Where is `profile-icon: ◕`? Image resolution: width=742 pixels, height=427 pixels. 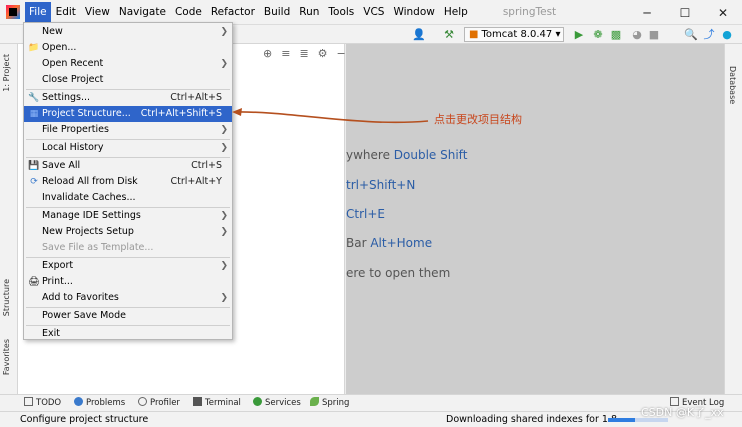
profile-icon: ◕ is located at coordinates (637, 34).